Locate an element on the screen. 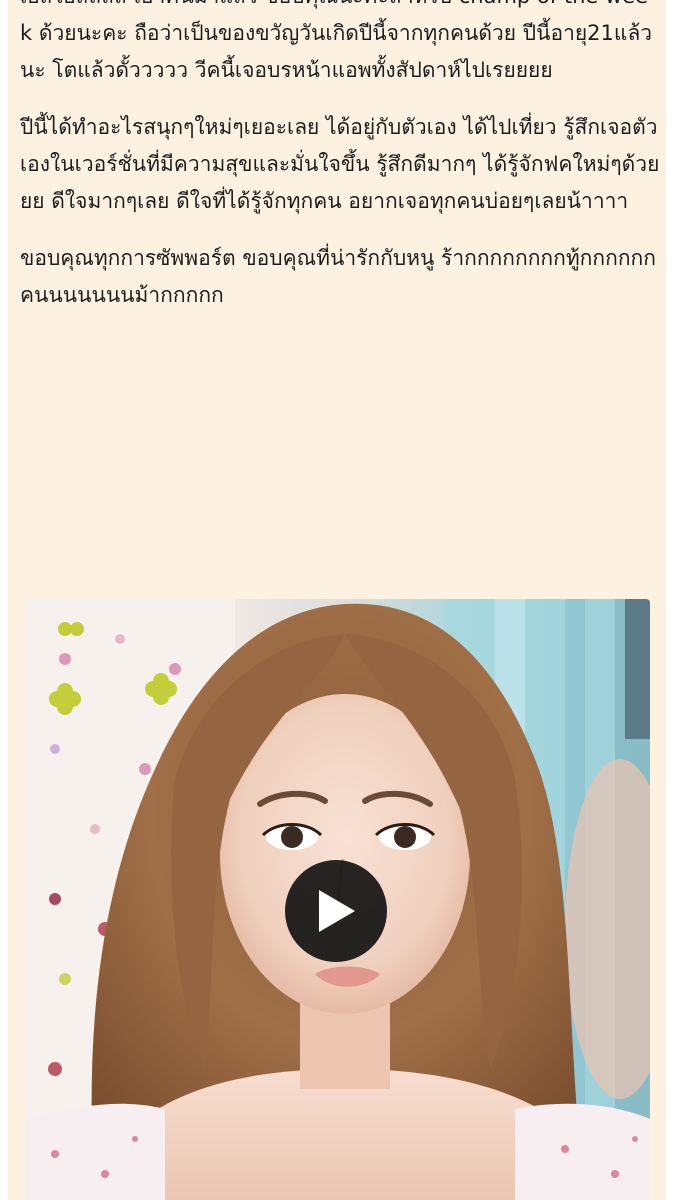 This screenshot has width=674, height=1200. play-button is located at coordinates (336, 911).